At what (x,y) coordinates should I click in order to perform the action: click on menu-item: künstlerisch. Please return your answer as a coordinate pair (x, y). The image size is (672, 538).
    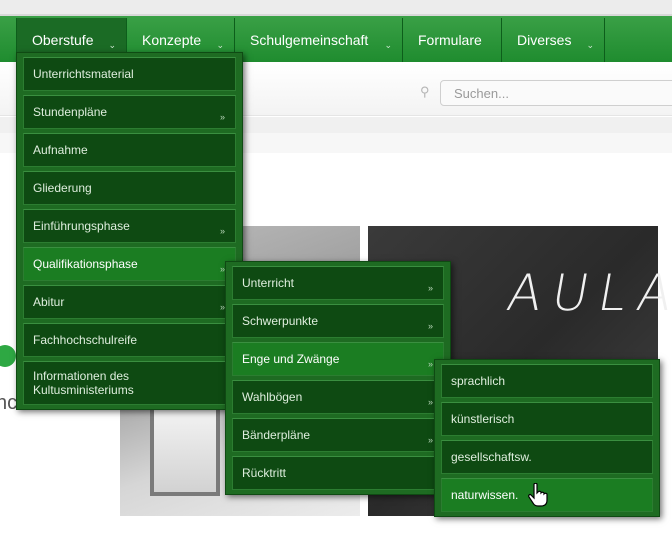
    Looking at the image, I should click on (547, 419).